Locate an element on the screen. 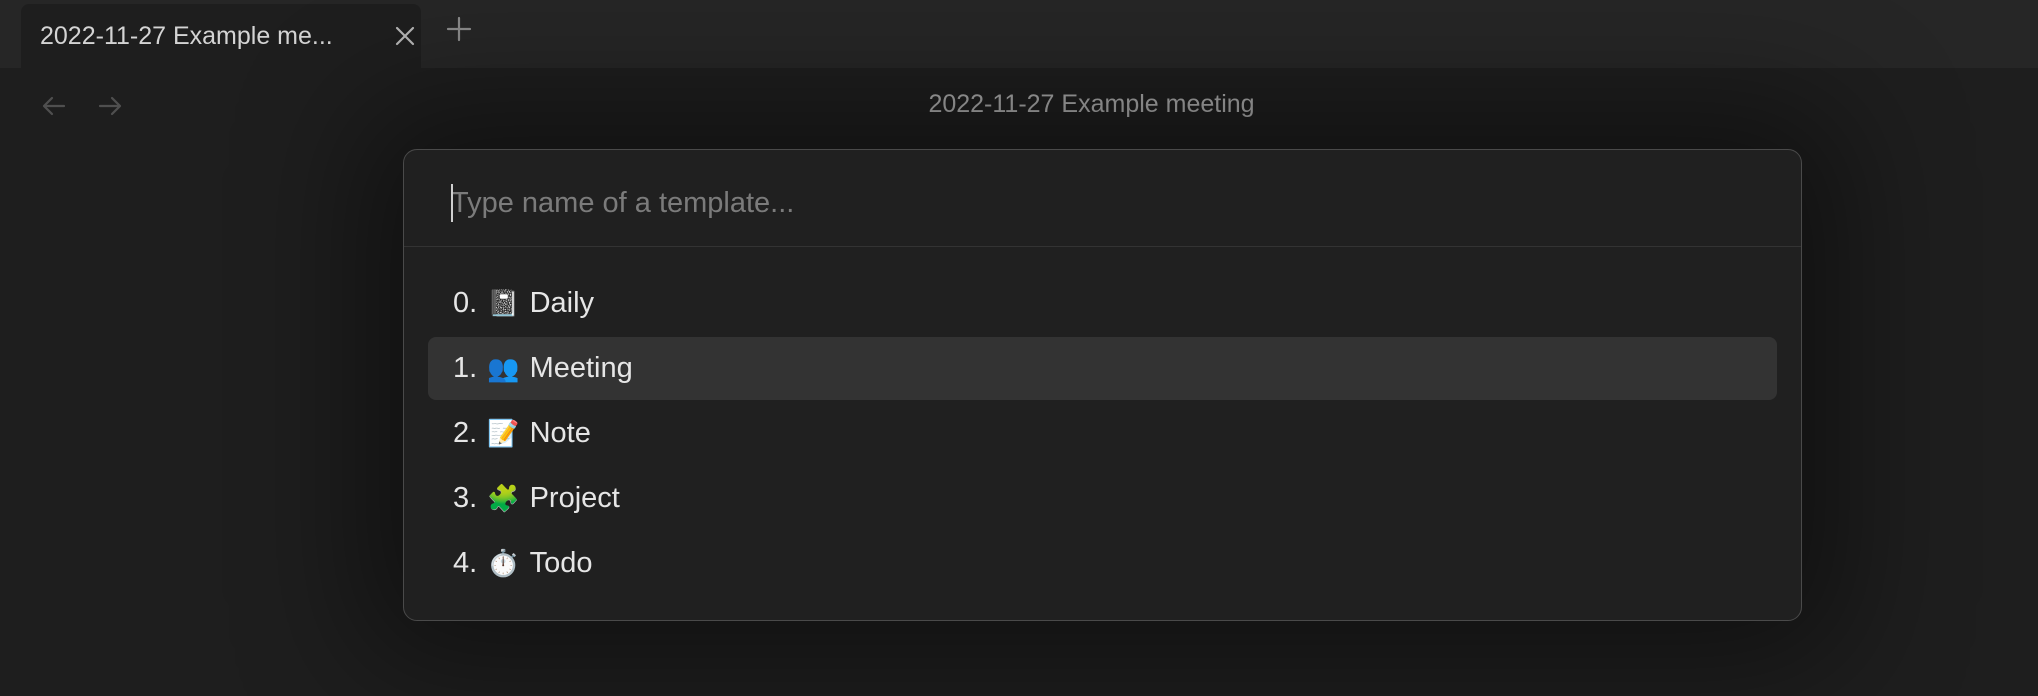 The image size is (2038, 696). suggestion-number: 2. is located at coordinates (465, 433).